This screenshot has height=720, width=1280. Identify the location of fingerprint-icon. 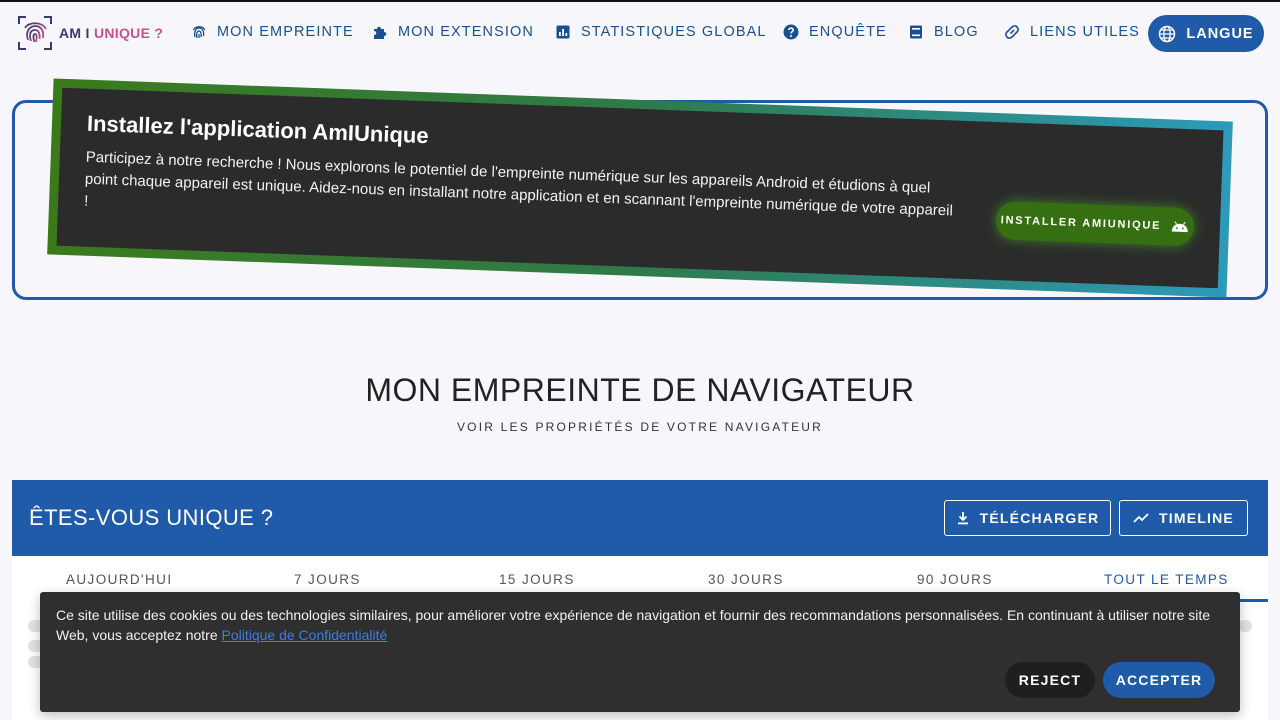
(199, 32).